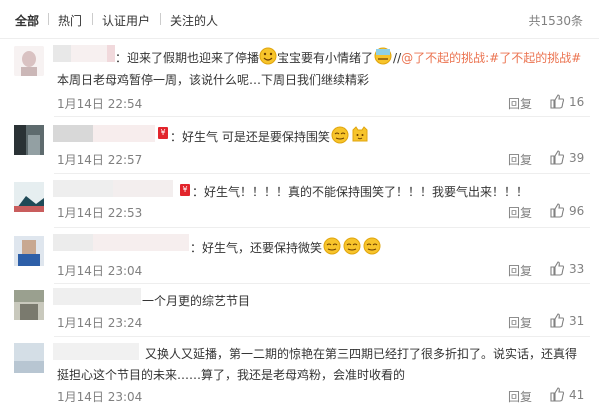 The width and height of the screenshot is (599, 409). Describe the element at coordinates (348, 57) in the screenshot. I see `comment-text: ：迎来了假期也迎来了停播 宝宝要有小情绪了//@了不起的挑战:#了不起的挑战#` at that location.